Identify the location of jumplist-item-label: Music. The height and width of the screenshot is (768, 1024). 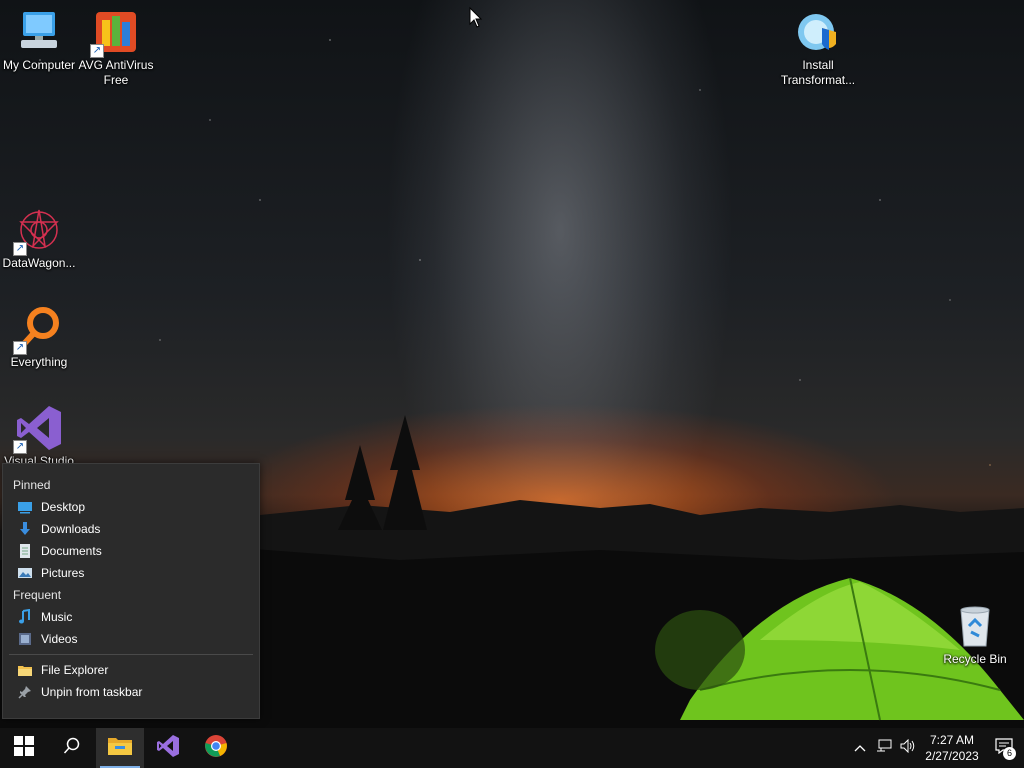
(57, 617).